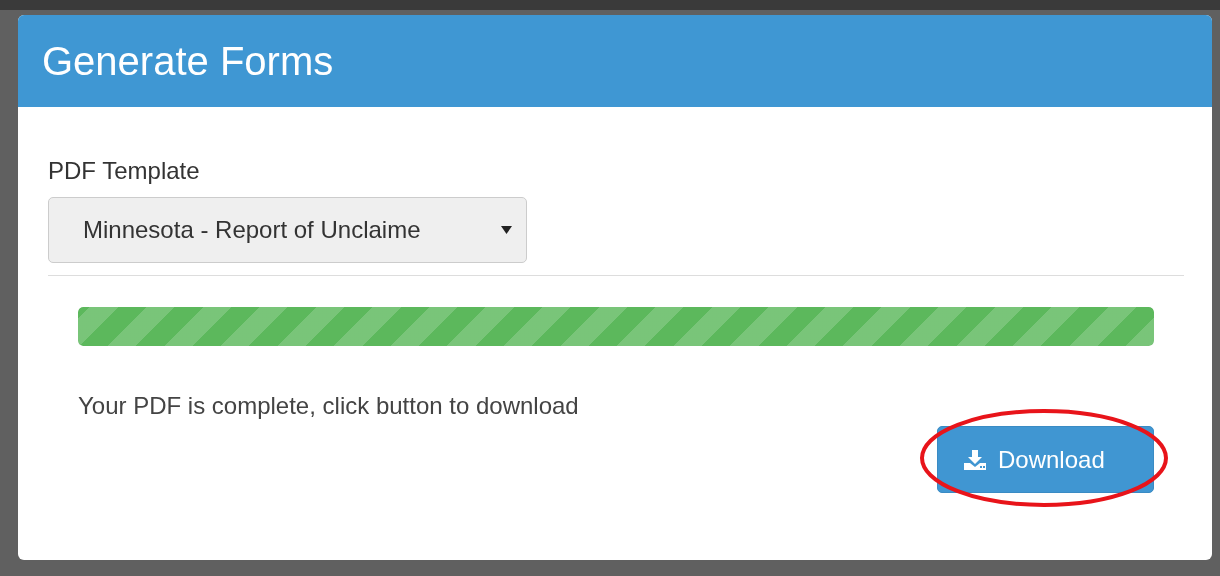 This screenshot has width=1220, height=576. Describe the element at coordinates (124, 171) in the screenshot. I see `field-label: PDF Template` at that location.